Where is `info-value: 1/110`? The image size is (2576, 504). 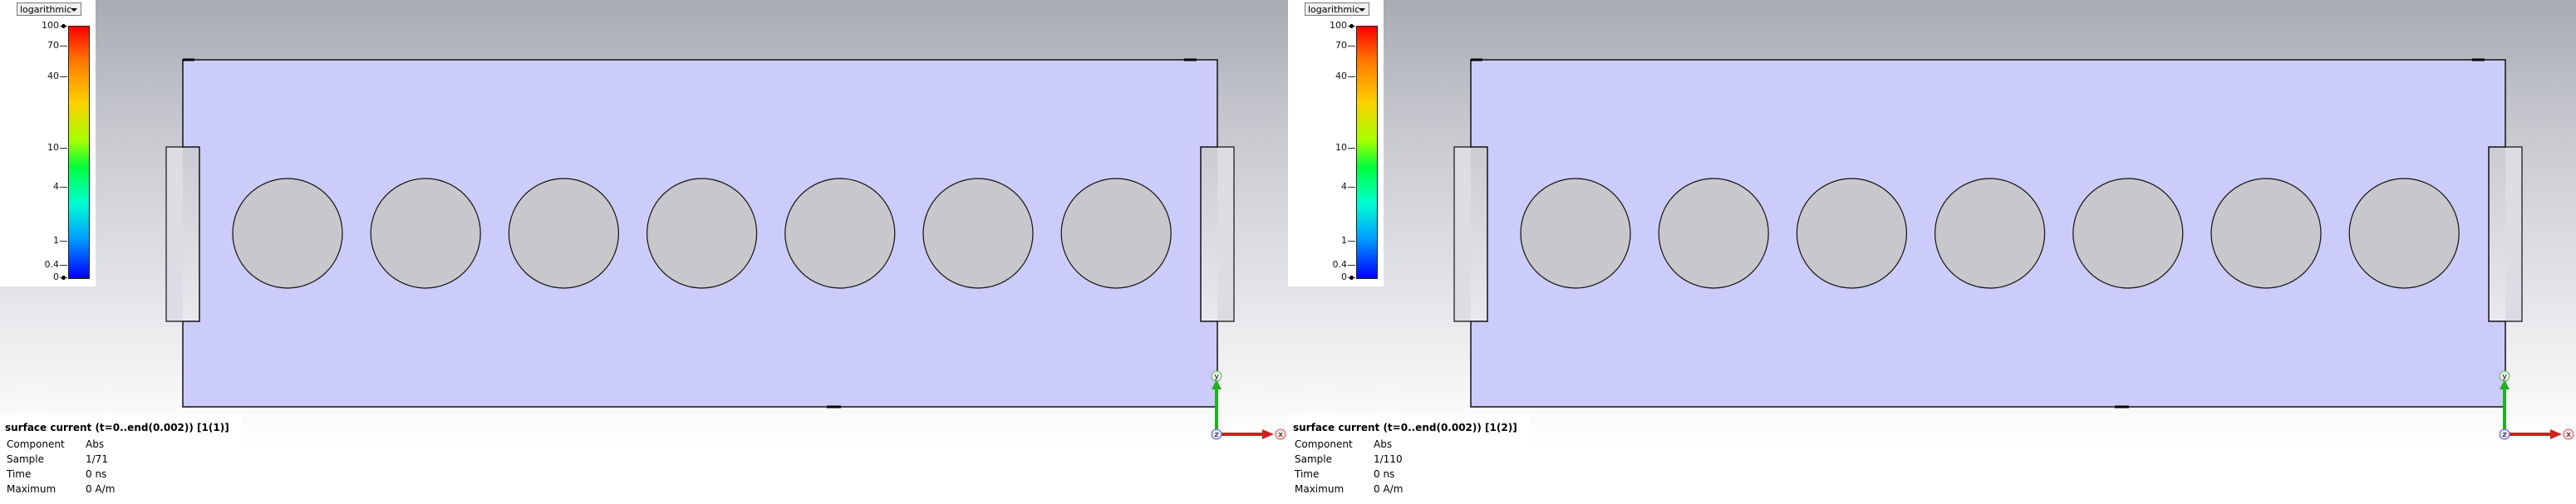 info-value: 1/110 is located at coordinates (1388, 459).